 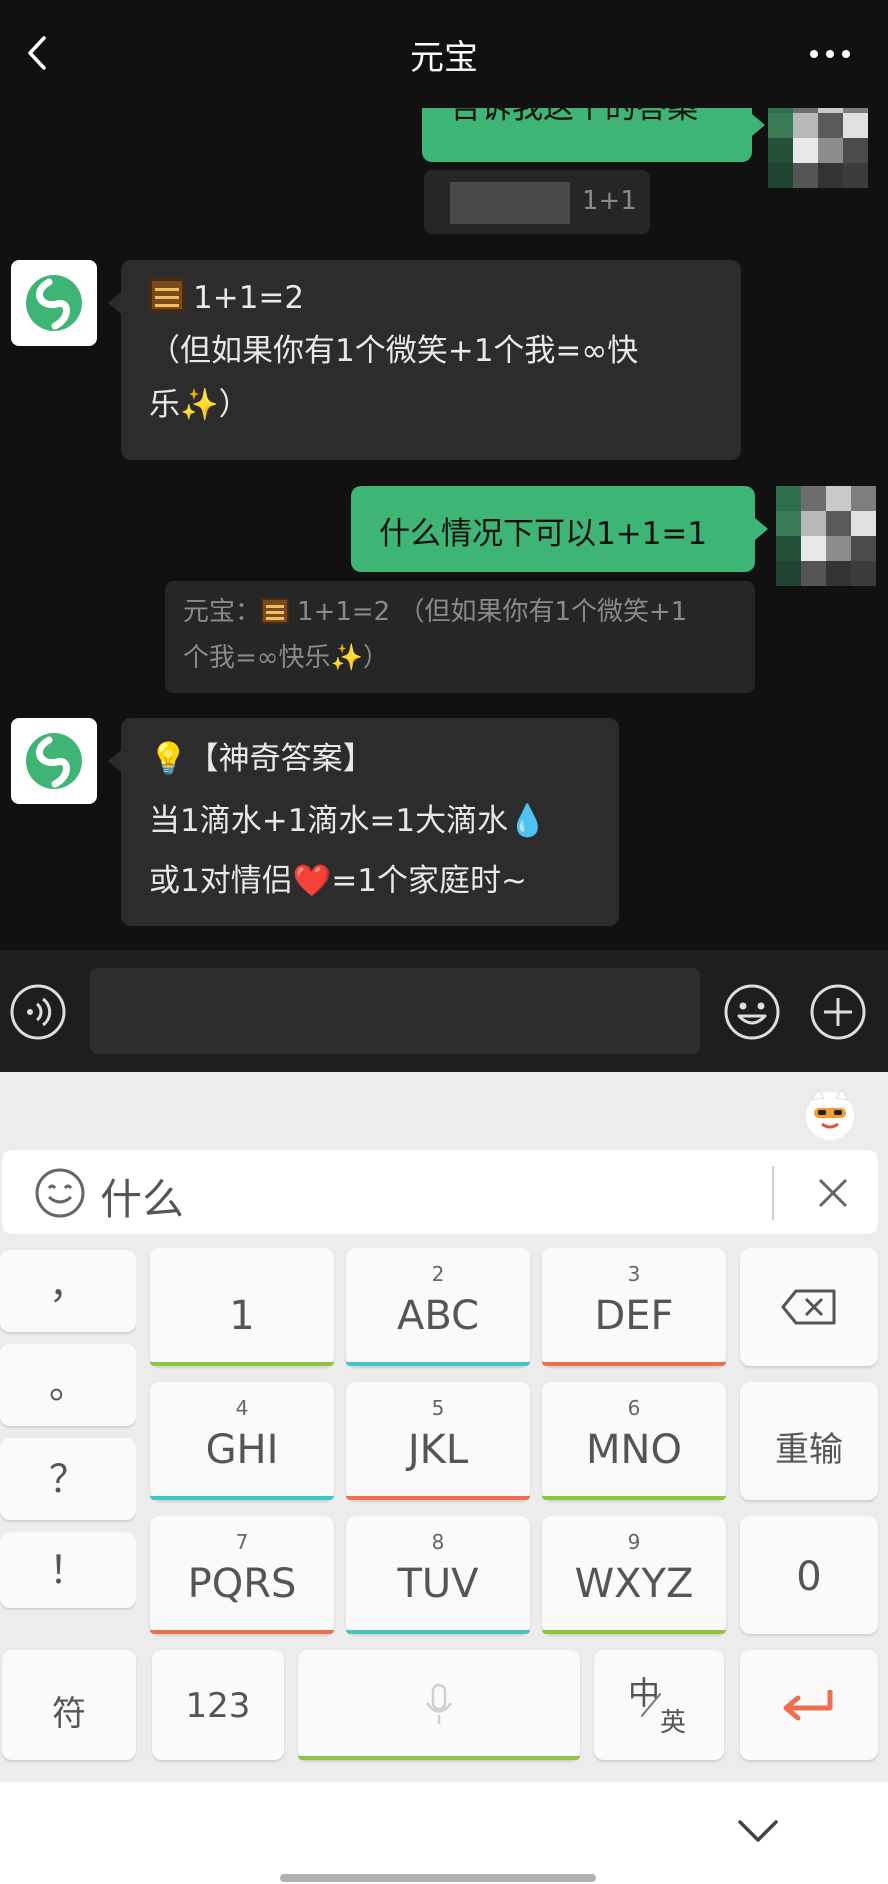 What do you see at coordinates (348, 821) in the screenshot?
I see `message-line: 当1滴水+1滴水=1大滴水💧` at bounding box center [348, 821].